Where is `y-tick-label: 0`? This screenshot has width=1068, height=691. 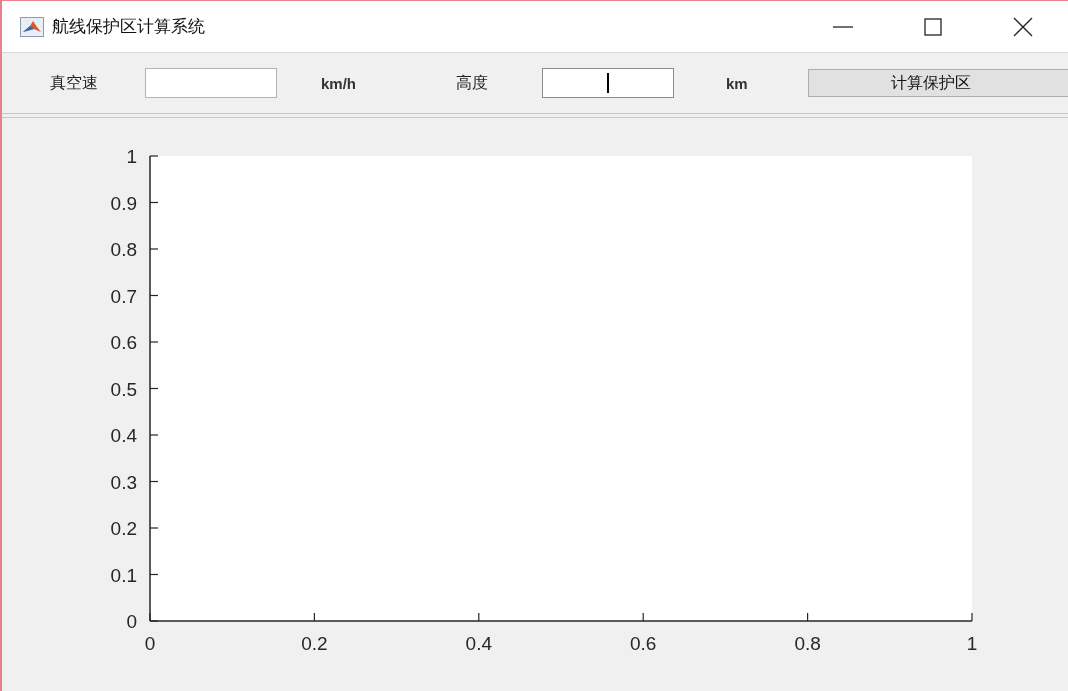 y-tick-label: 0 is located at coordinates (131, 621).